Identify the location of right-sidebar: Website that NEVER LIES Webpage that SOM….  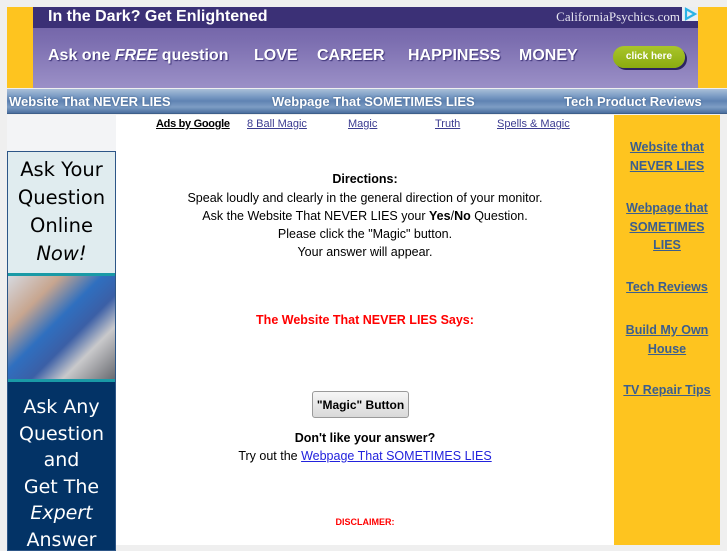
(667, 330).